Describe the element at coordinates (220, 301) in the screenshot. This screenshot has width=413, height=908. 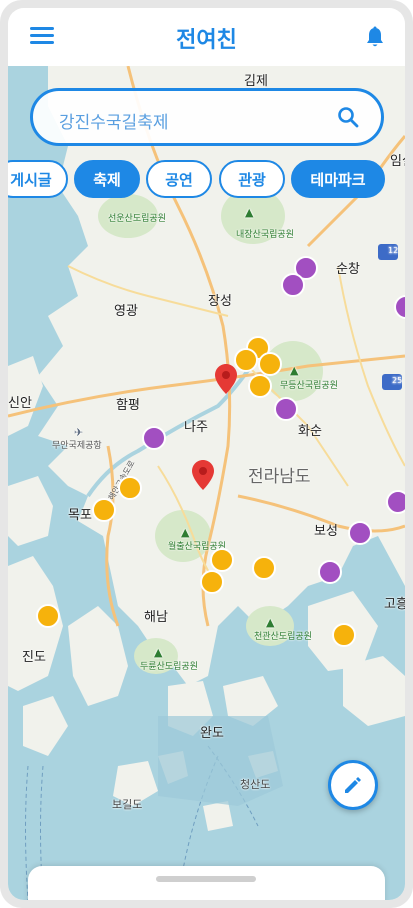
I see `map-label-jangseong: 장성` at that location.